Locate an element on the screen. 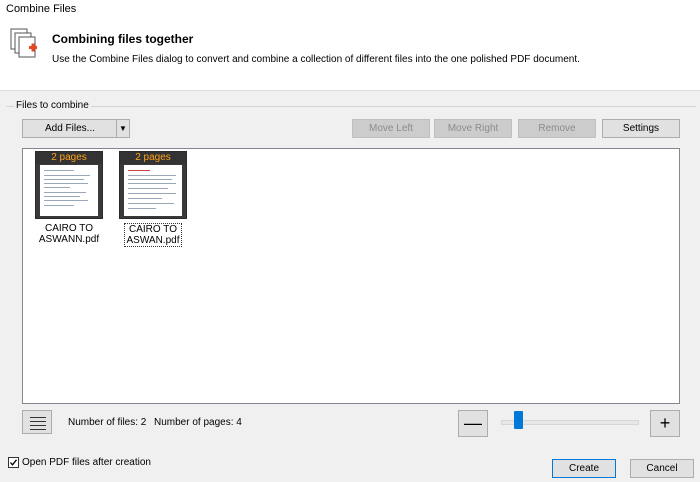  add-files-dropdown-arrow: ▼ is located at coordinates (122, 128).